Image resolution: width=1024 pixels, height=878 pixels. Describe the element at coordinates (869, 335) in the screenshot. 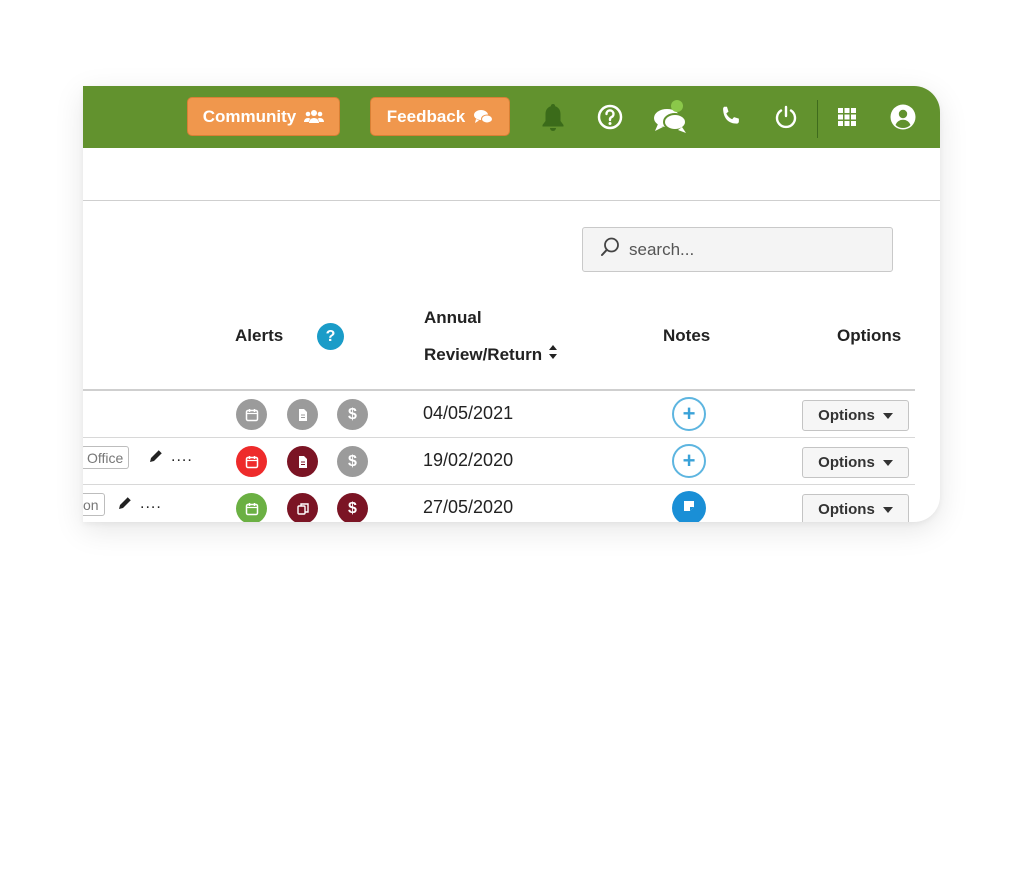

I see `options-column-header: Options` at that location.